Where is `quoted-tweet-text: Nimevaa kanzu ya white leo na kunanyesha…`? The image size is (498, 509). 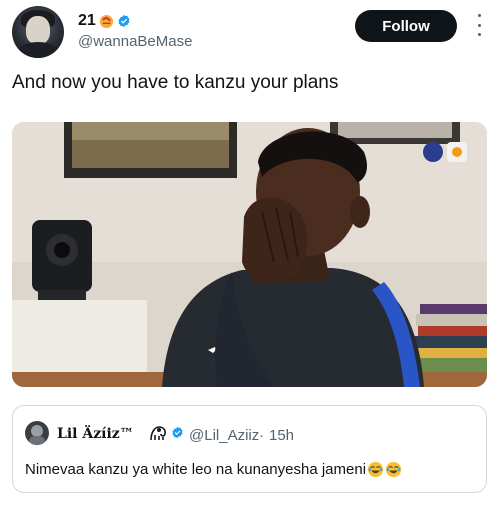
quoted-tweet-text: Nimevaa kanzu ya white leo na kunanyesha… is located at coordinates (196, 469).